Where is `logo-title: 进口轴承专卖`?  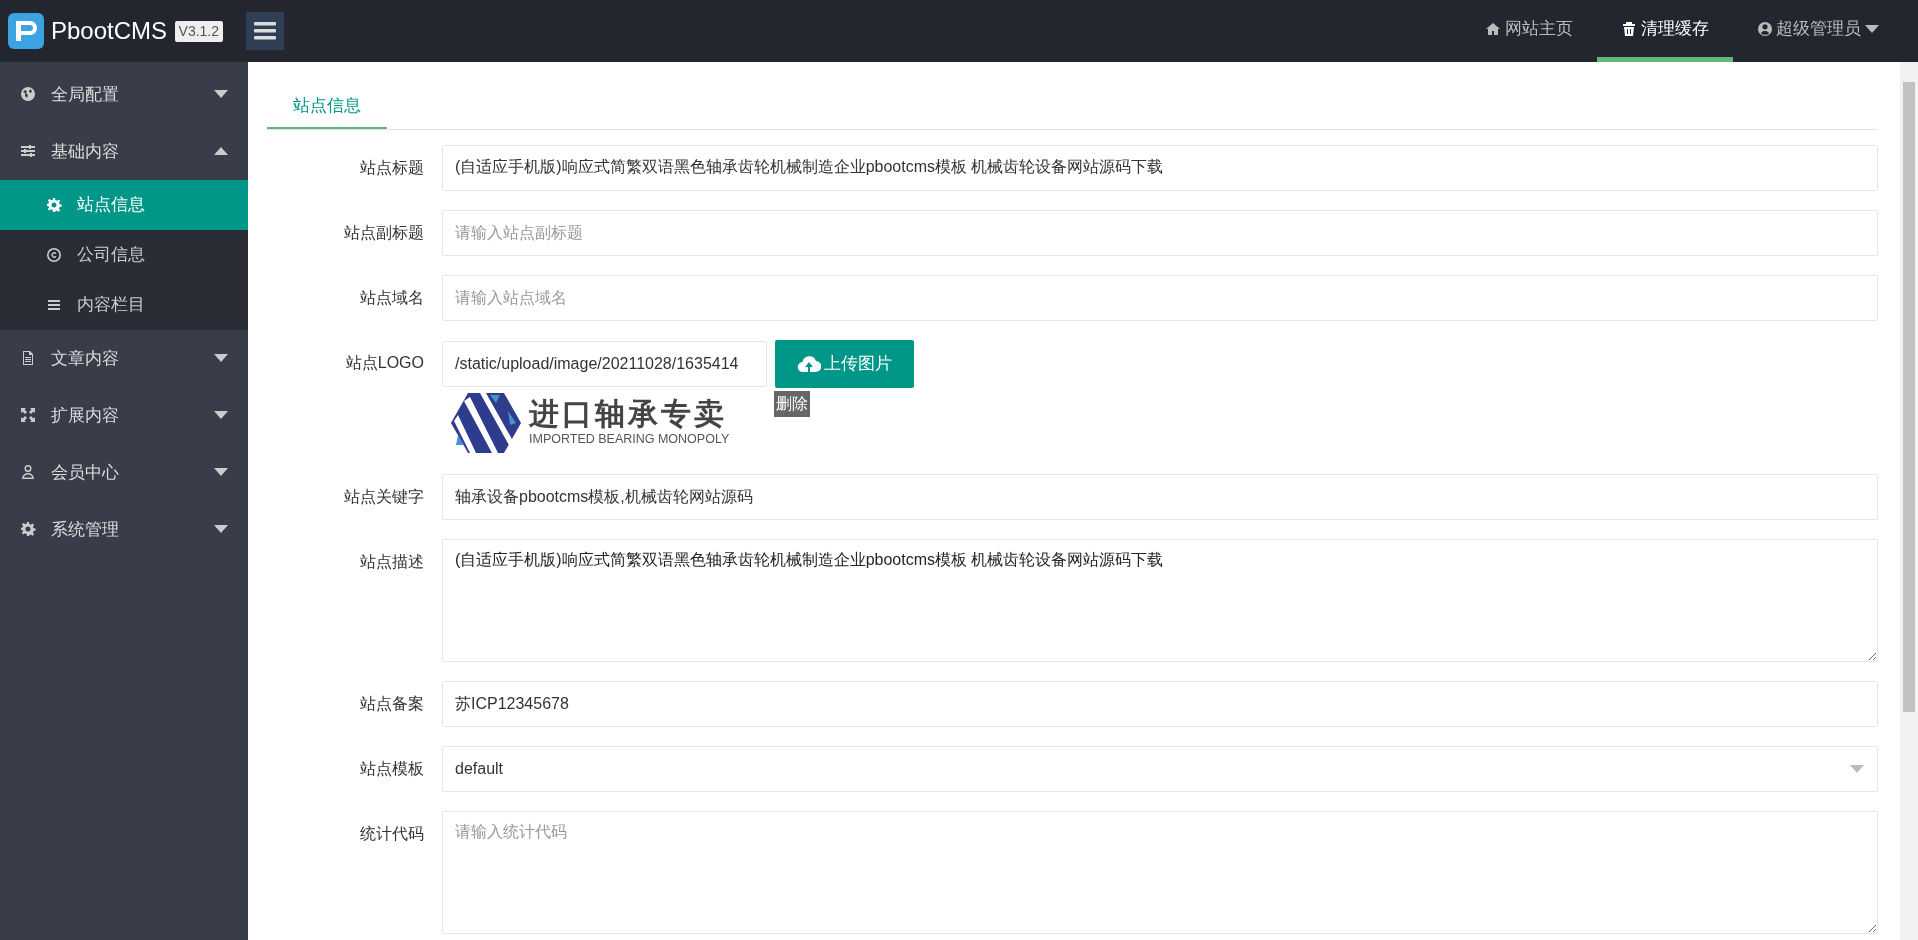 logo-title: 进口轴承专卖 is located at coordinates (628, 414).